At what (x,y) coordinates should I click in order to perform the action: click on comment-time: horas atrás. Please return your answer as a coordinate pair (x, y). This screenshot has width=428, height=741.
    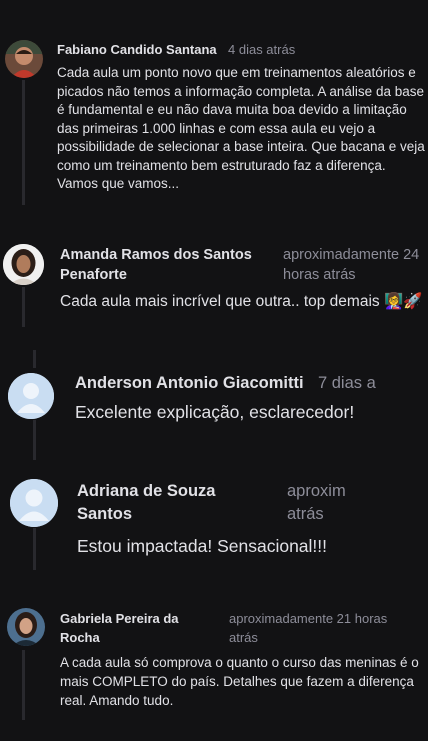
    Looking at the image, I should click on (319, 275).